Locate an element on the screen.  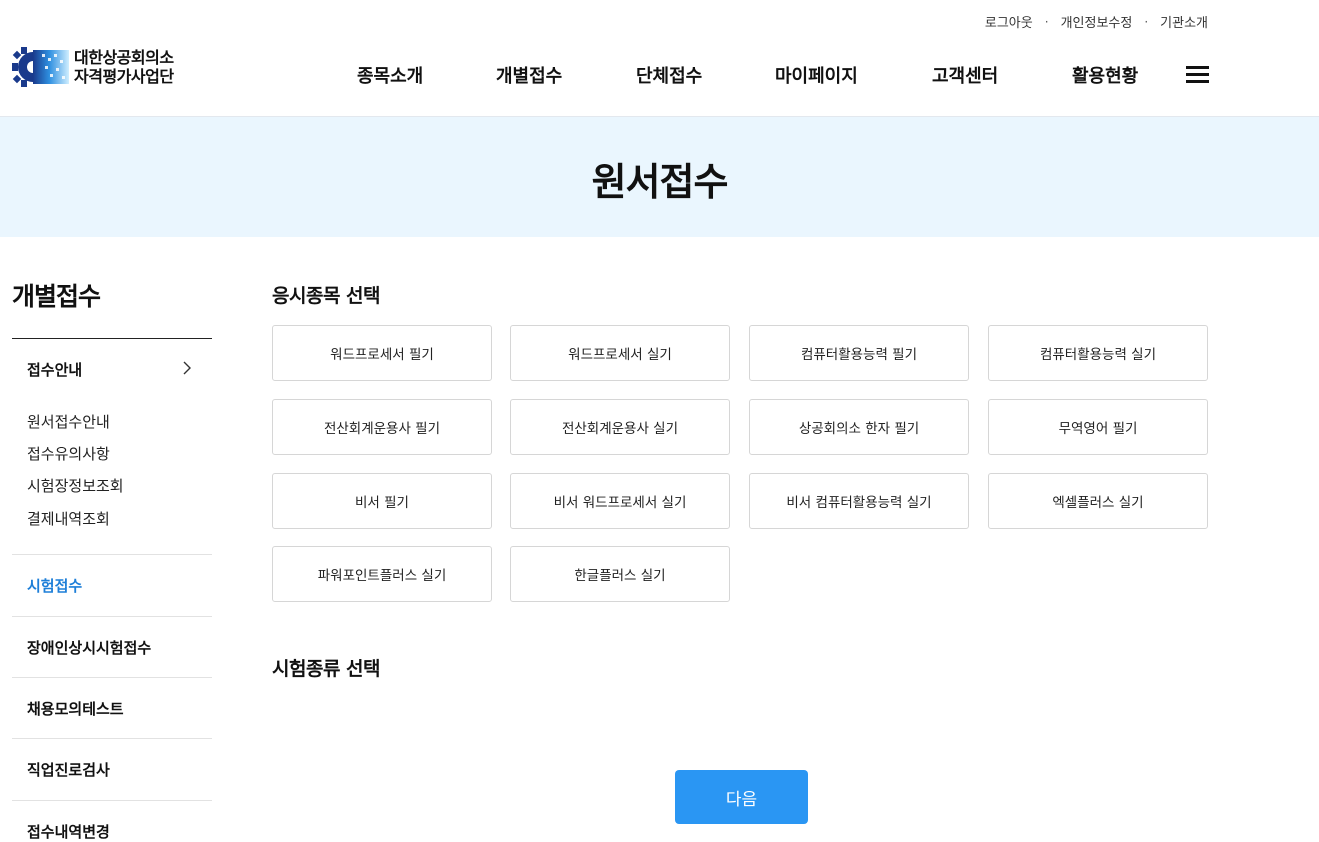
sidebar-item-change-application: 접수내역변경 is located at coordinates (68, 831).